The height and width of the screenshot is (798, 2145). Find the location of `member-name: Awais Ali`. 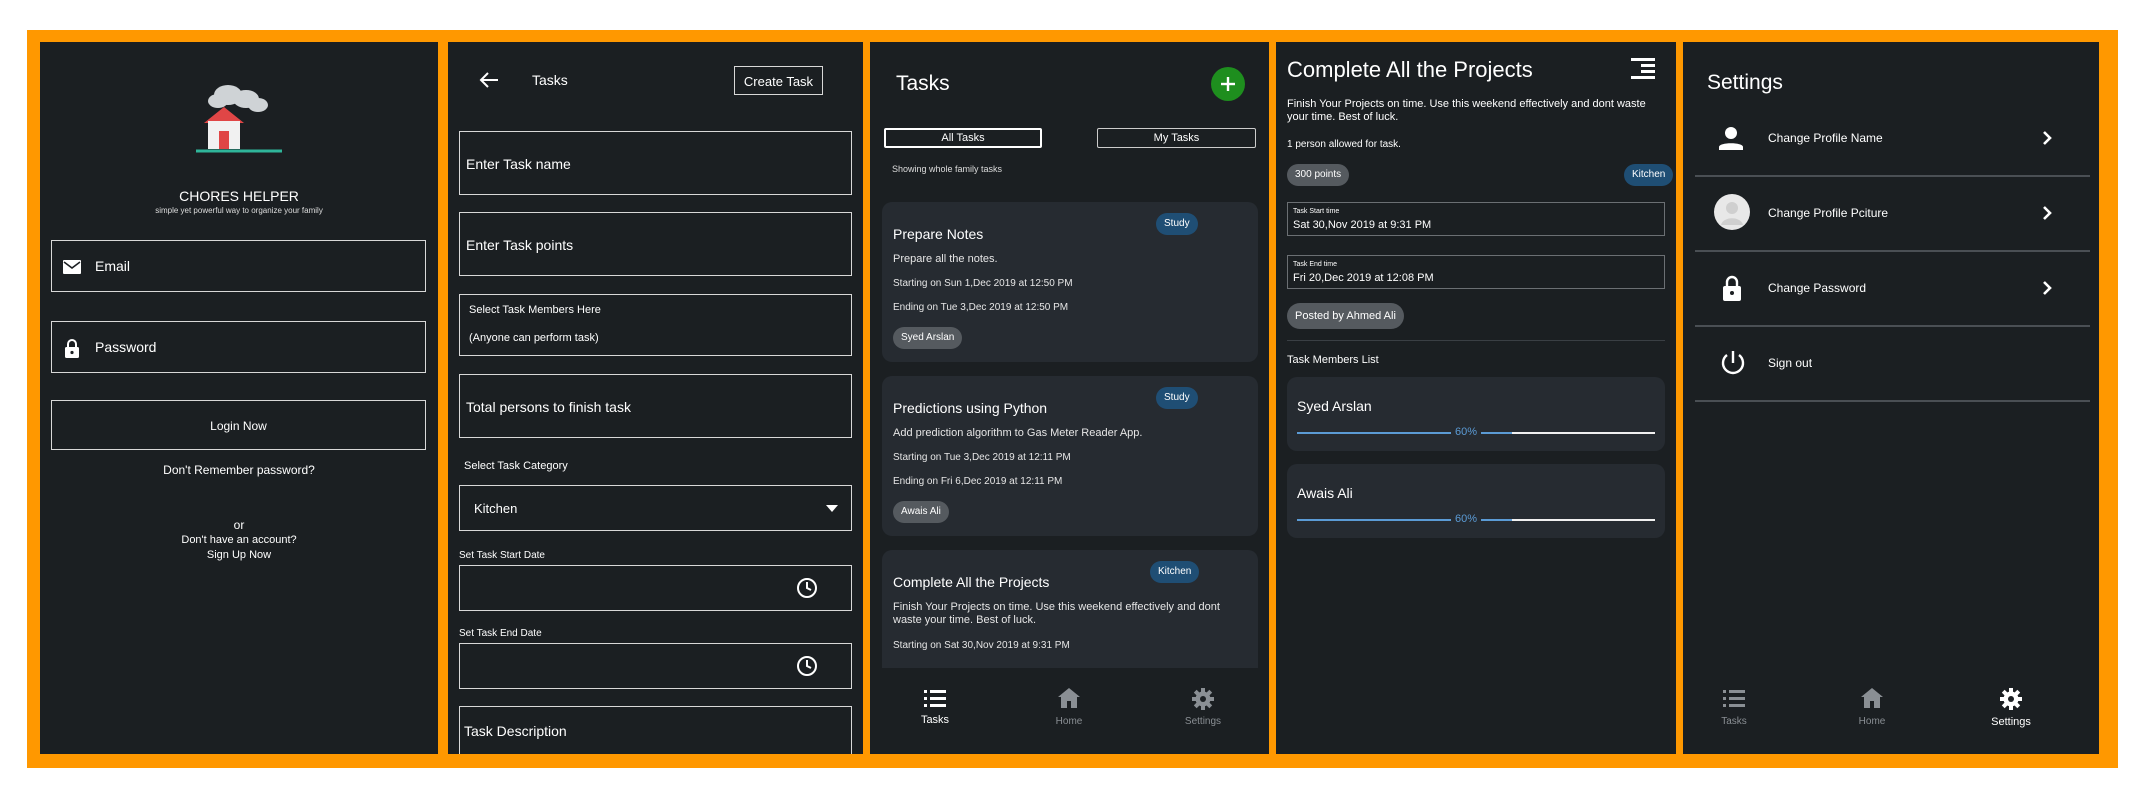

member-name: Awais Ali is located at coordinates (1325, 493).